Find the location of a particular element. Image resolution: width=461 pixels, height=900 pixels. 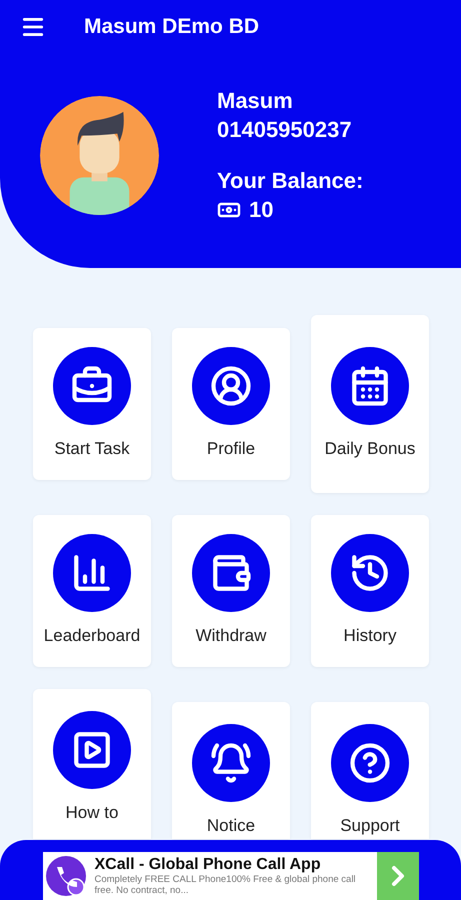

menu-tile: Profile is located at coordinates (231, 404).